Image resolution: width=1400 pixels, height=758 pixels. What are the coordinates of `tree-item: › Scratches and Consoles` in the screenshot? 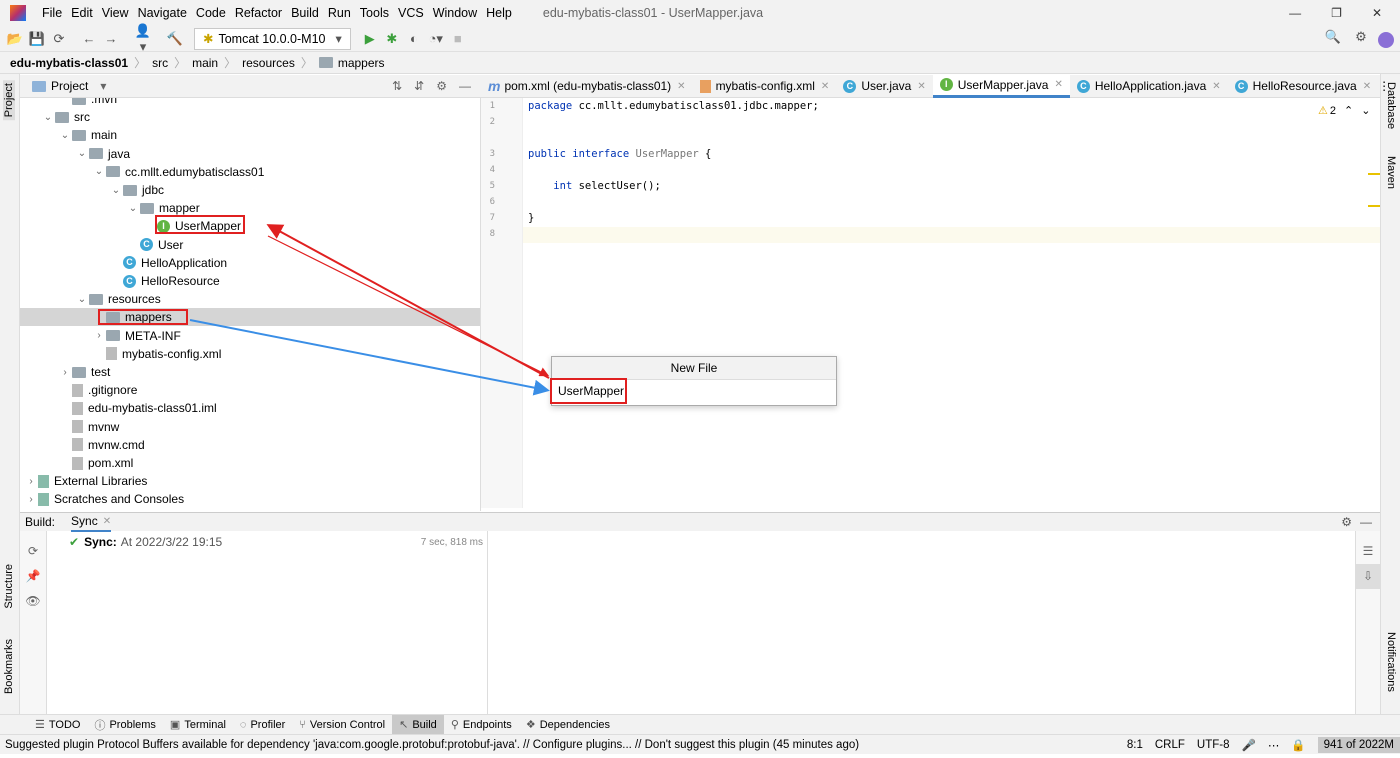 It's located at (250, 499).